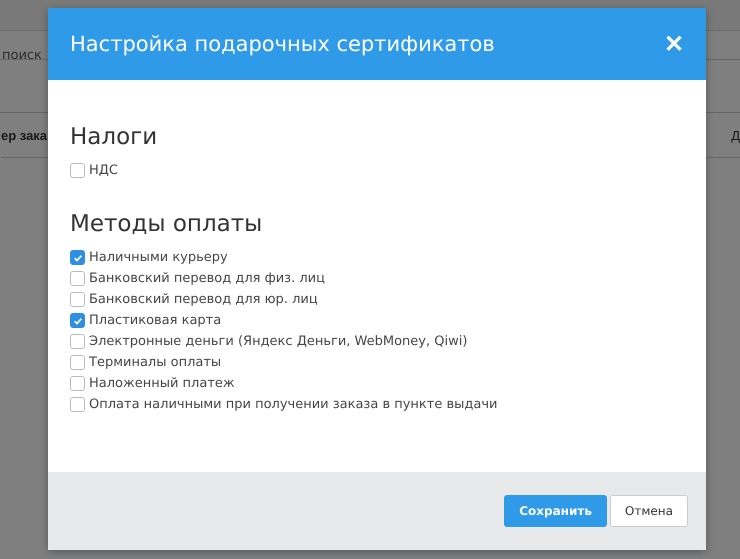  Describe the element at coordinates (282, 44) in the screenshot. I see `dialog-title: Настройка подарочных сертификатов` at that location.